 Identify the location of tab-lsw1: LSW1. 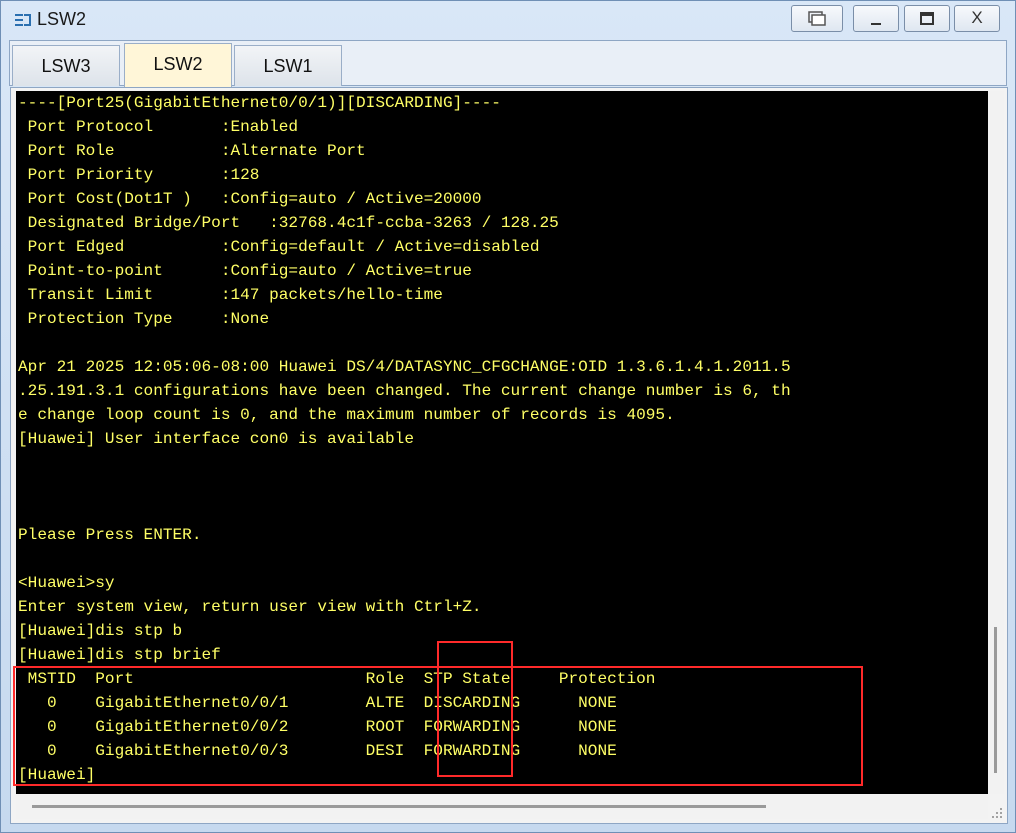
(288, 65).